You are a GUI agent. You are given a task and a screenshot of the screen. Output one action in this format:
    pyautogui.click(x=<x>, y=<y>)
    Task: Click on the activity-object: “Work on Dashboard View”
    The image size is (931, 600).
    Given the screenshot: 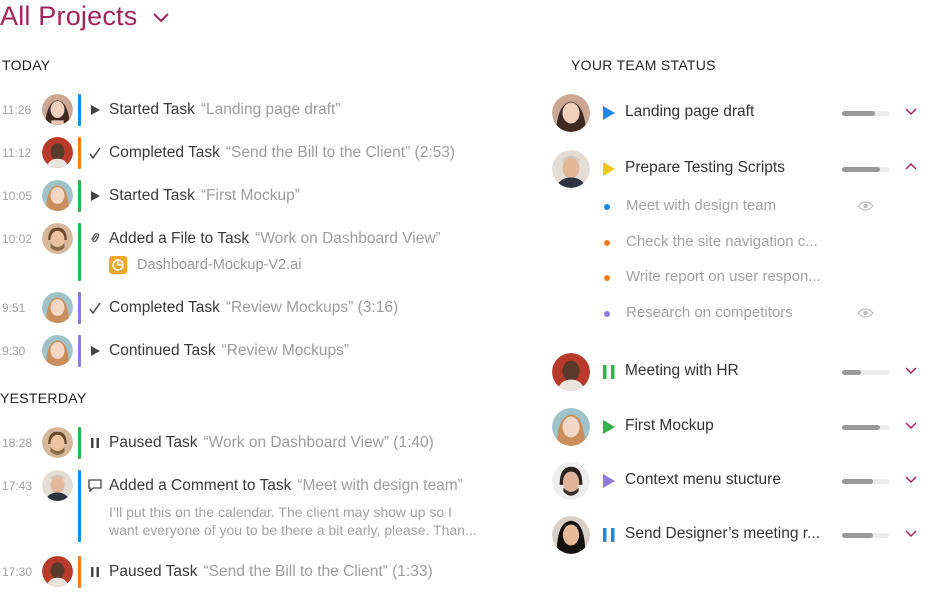 What is the action you would take?
    pyautogui.click(x=348, y=238)
    